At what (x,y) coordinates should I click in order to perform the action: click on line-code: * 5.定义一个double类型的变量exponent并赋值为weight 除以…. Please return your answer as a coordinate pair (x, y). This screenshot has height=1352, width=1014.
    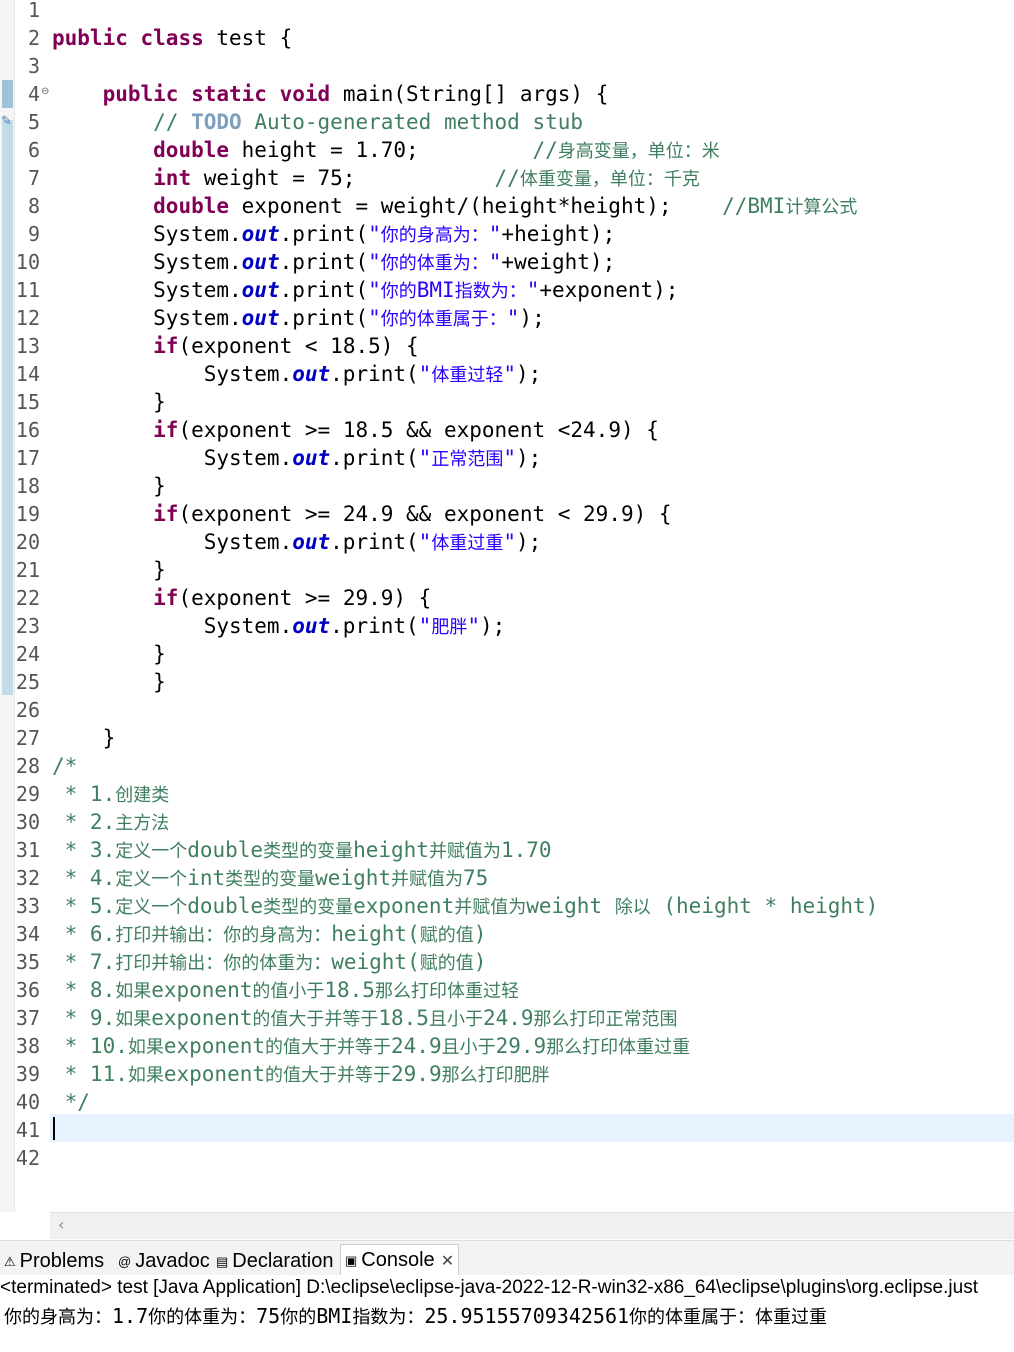
    Looking at the image, I should click on (465, 906).